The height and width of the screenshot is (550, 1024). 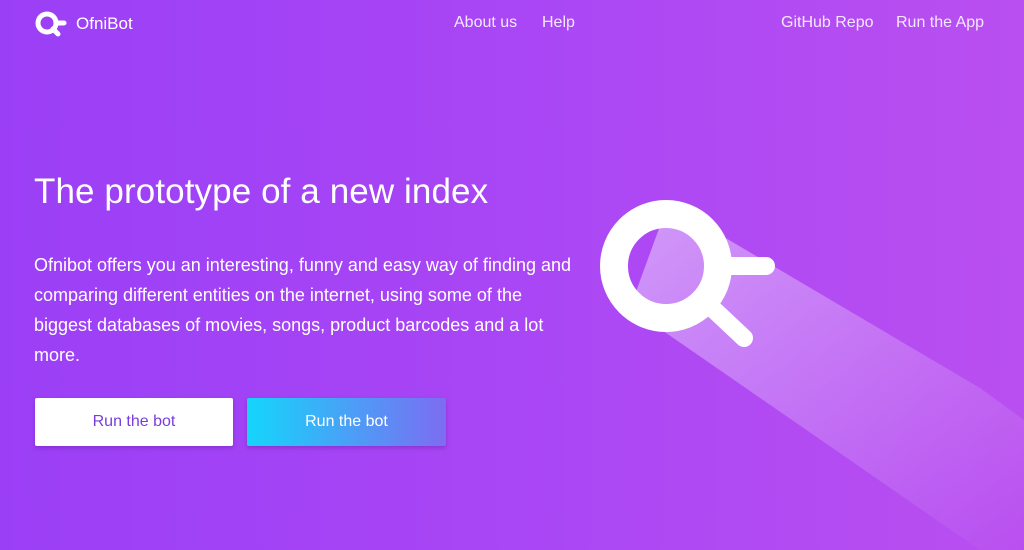 What do you see at coordinates (485, 23) in the screenshot?
I see `nav-about-us: About us` at bounding box center [485, 23].